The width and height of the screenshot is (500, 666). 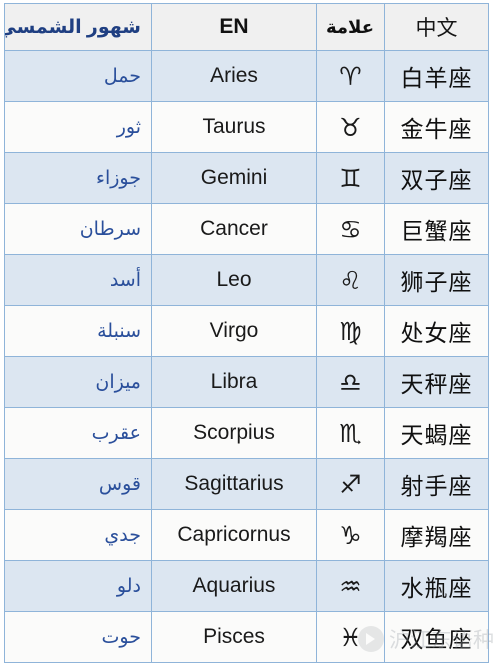 What do you see at coordinates (78, 331) in the screenshot?
I see `cell-arabic-name: سنبلة` at bounding box center [78, 331].